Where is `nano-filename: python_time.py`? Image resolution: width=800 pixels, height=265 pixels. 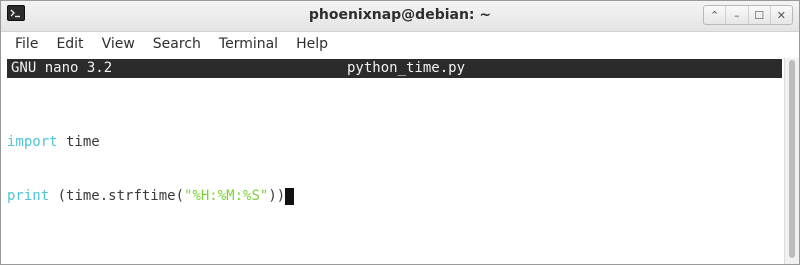 nano-filename: python_time.py is located at coordinates (406, 68).